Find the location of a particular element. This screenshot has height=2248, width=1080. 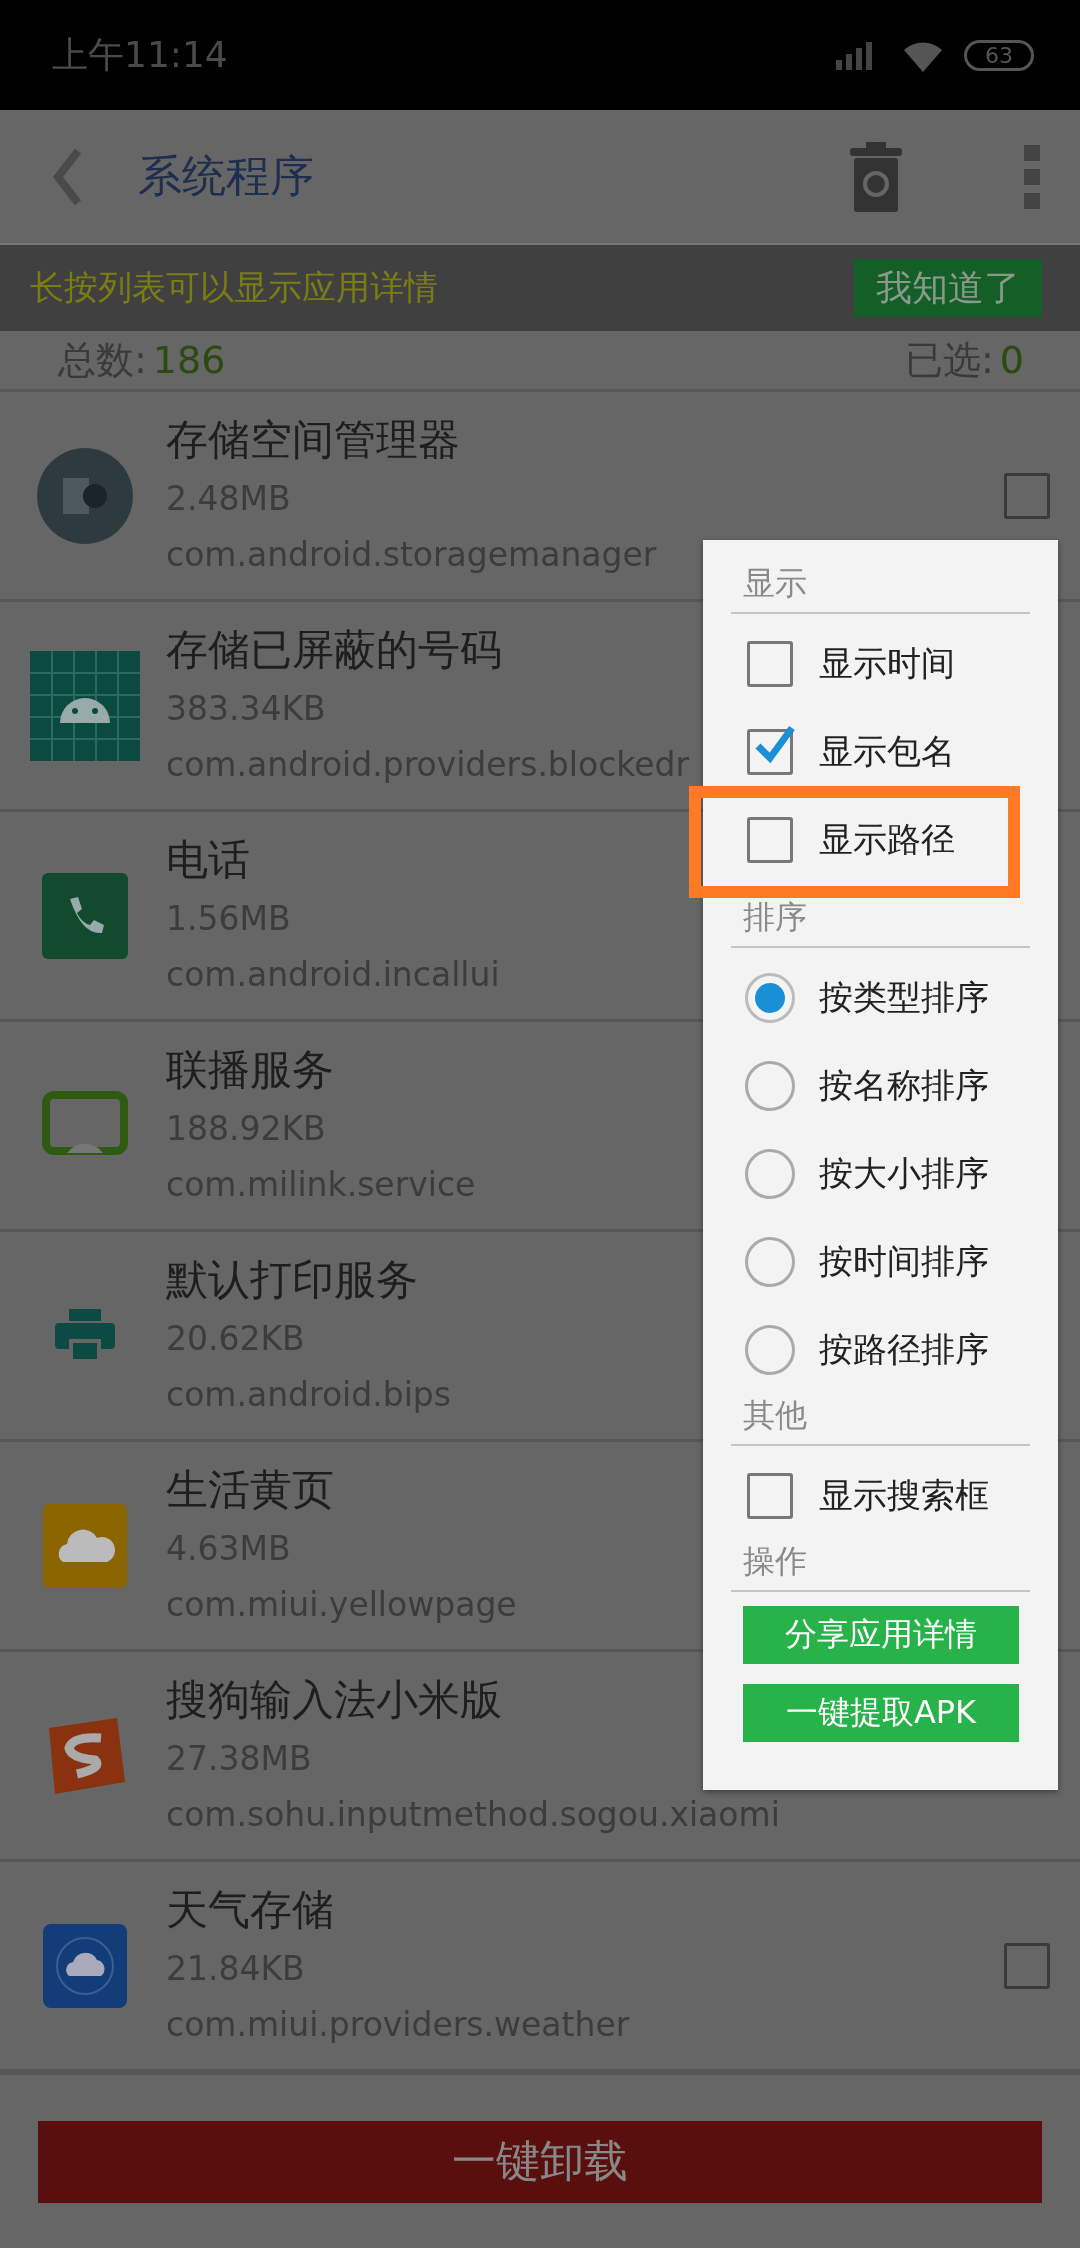

uninstall-all-button: 一键卸载 is located at coordinates (540, 2161).